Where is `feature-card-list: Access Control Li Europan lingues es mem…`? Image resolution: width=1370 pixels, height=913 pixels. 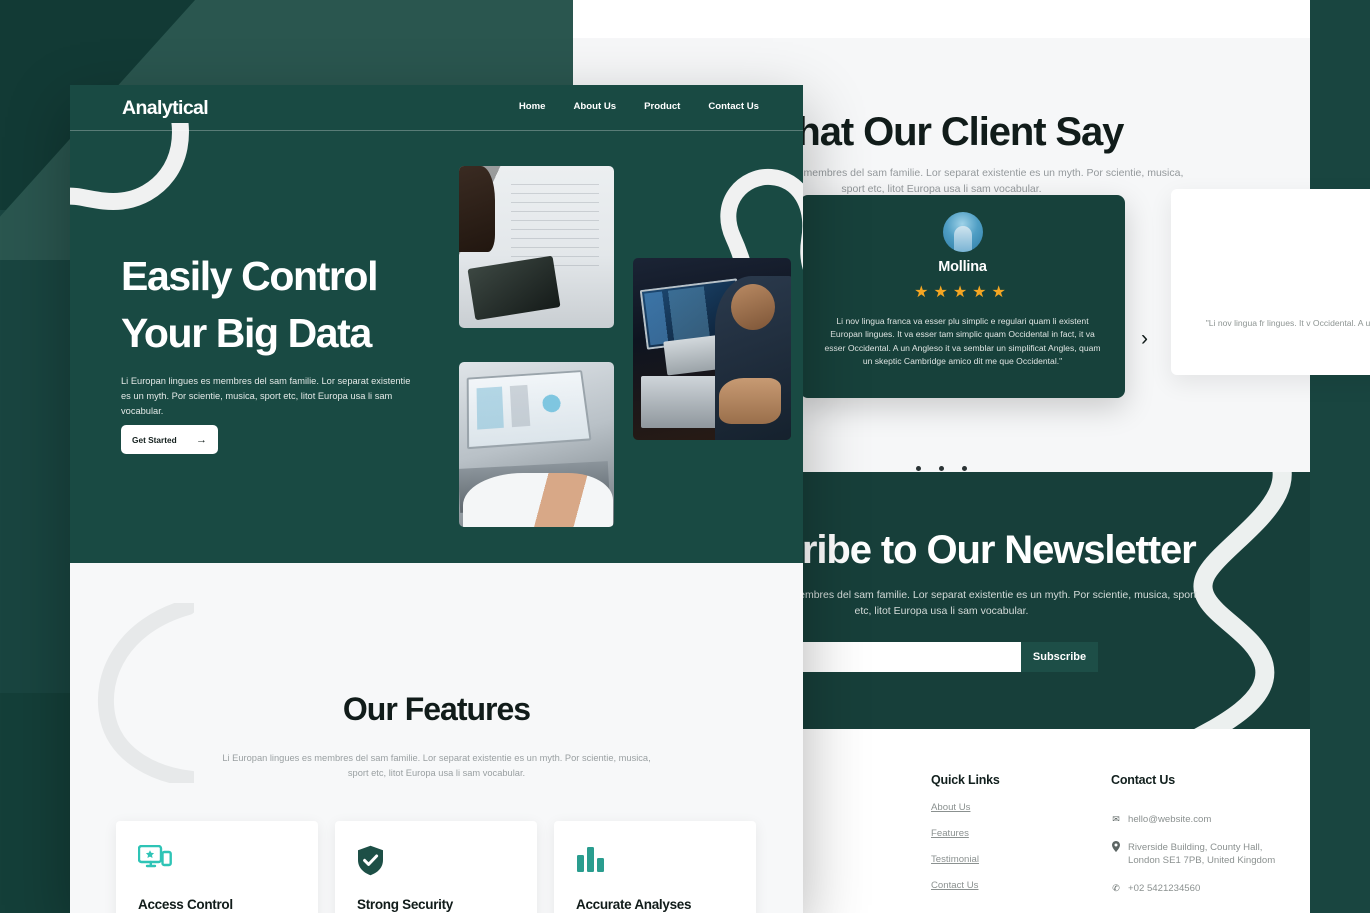
feature-card-list: Access Control Li Europan lingues es mem… is located at coordinates (436, 867).